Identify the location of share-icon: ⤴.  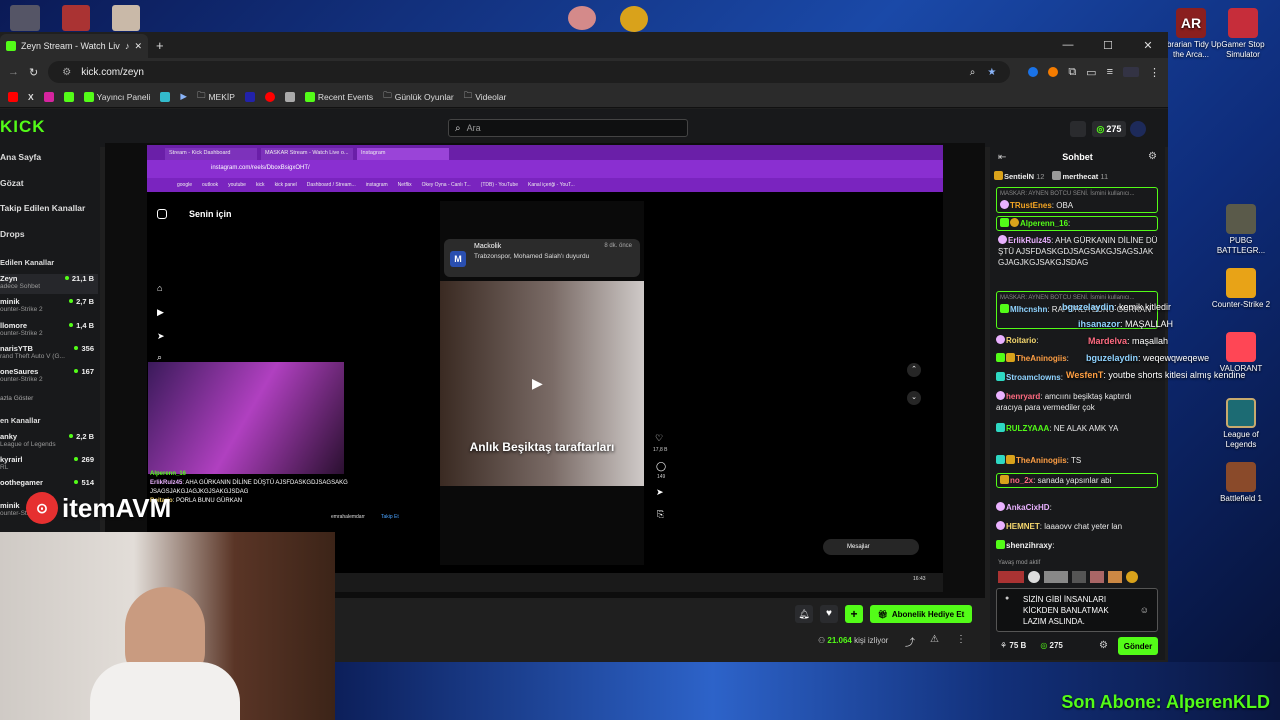
(910, 641).